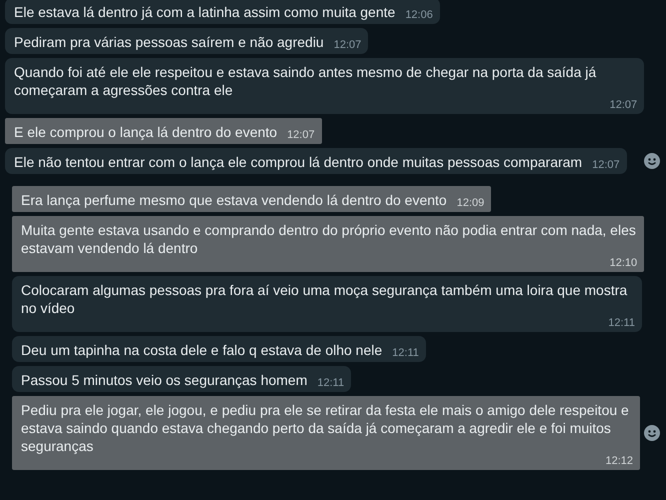 The height and width of the screenshot is (500, 666). I want to click on message-time: 12:12, so click(618, 461).